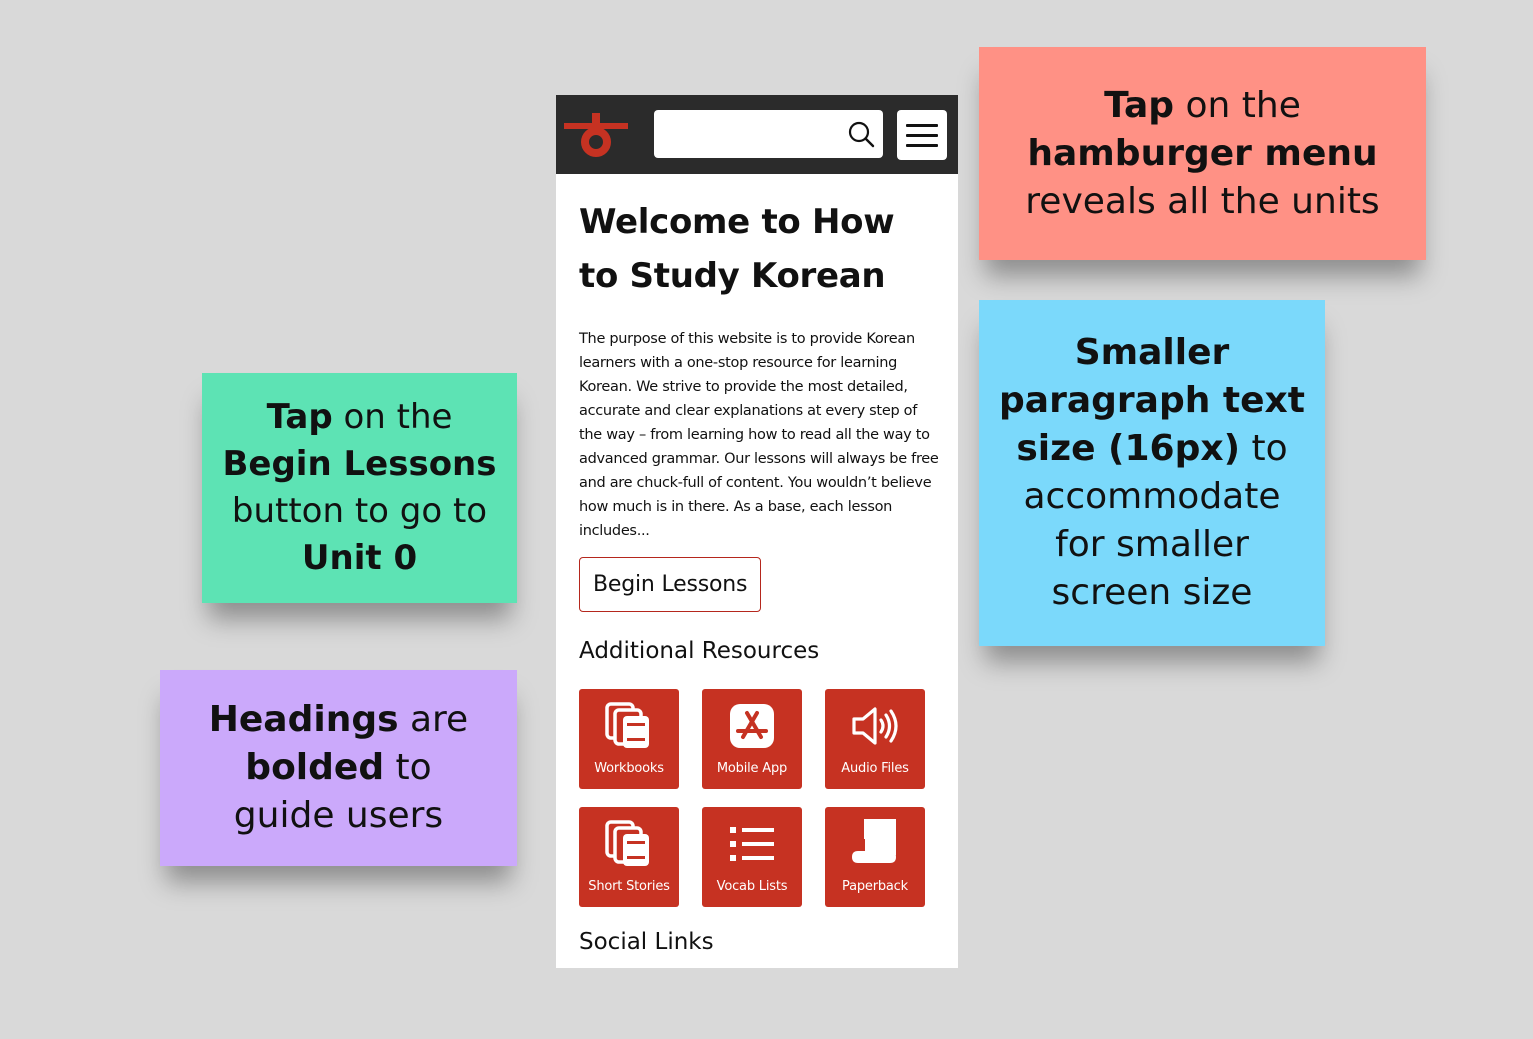 This screenshot has height=1039, width=1533. What do you see at coordinates (752, 726) in the screenshot?
I see `app-store-icon` at bounding box center [752, 726].